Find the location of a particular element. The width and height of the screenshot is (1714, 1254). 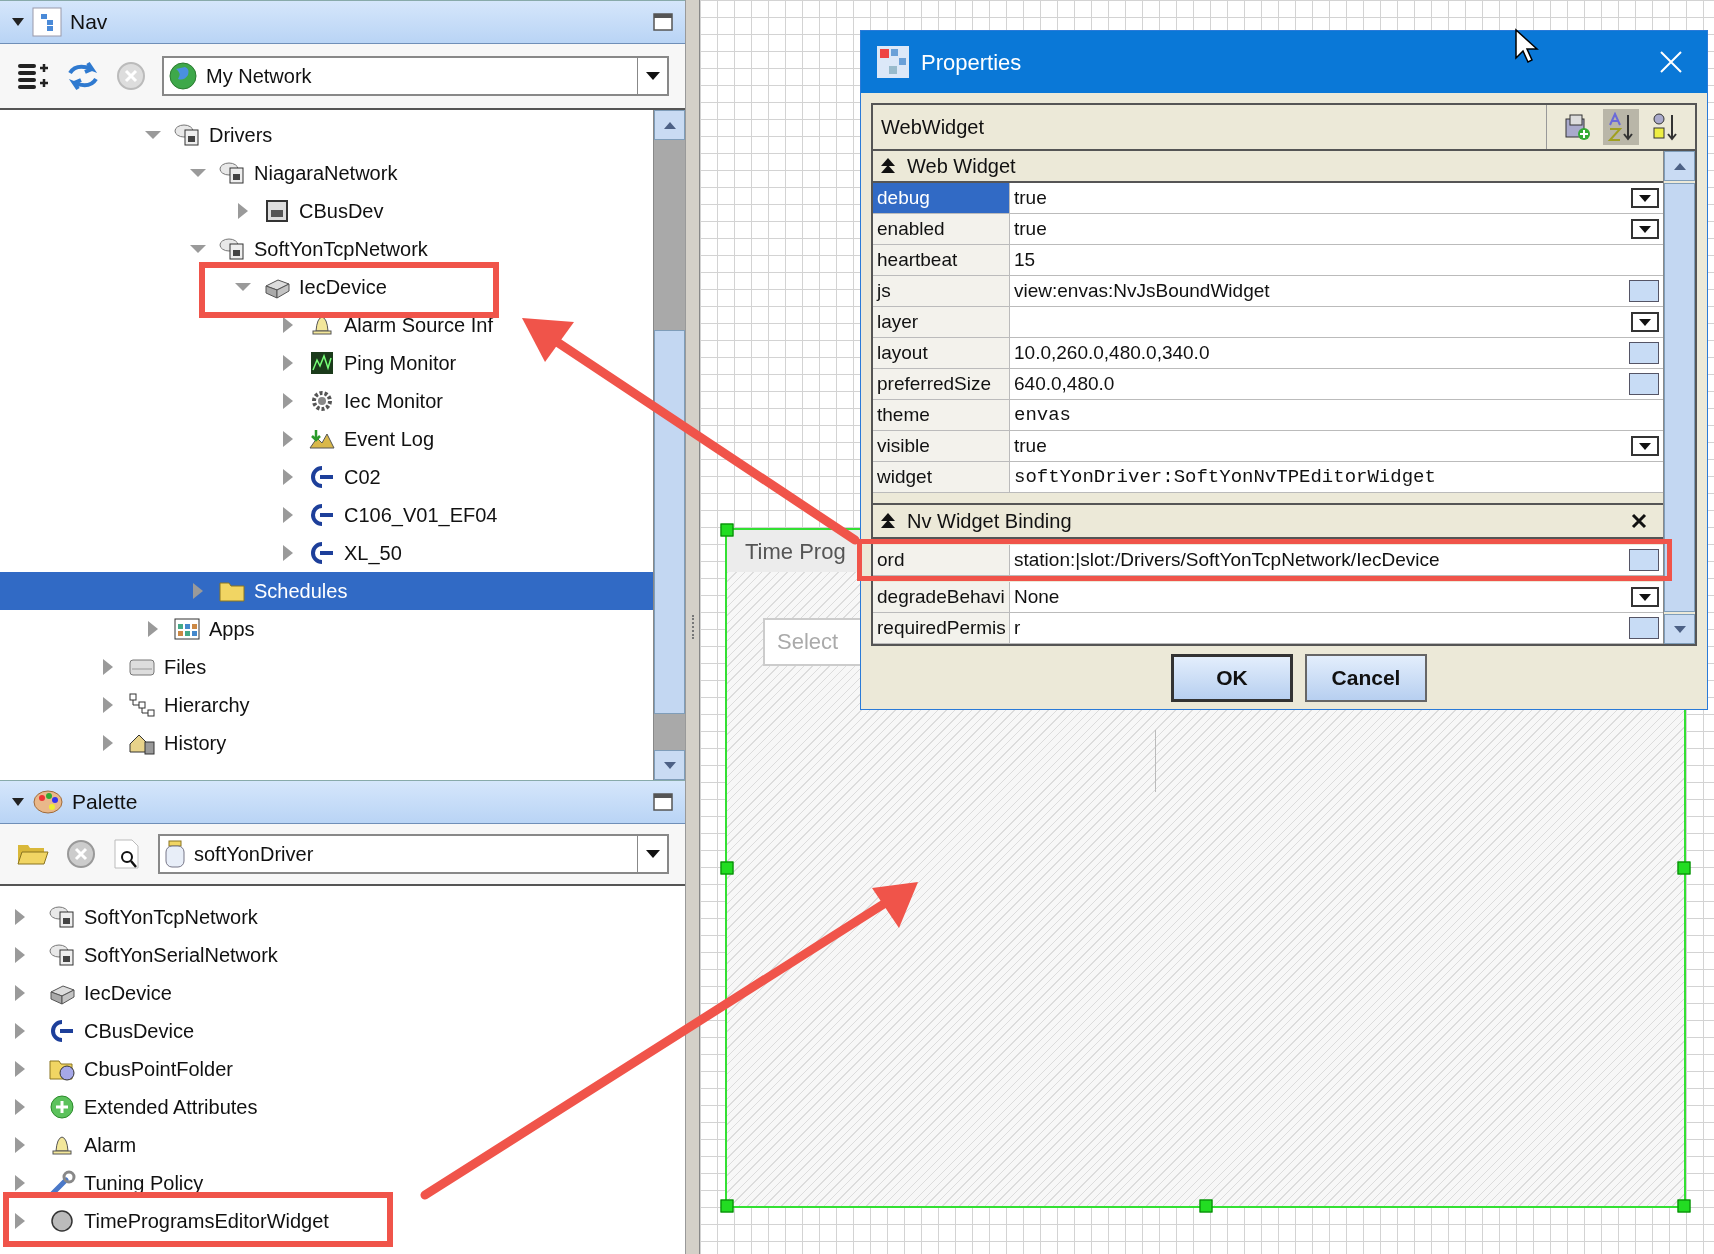

property-value: softYonDriver:SoftYonNvTPEditorWidget is located at coordinates (1336, 477).